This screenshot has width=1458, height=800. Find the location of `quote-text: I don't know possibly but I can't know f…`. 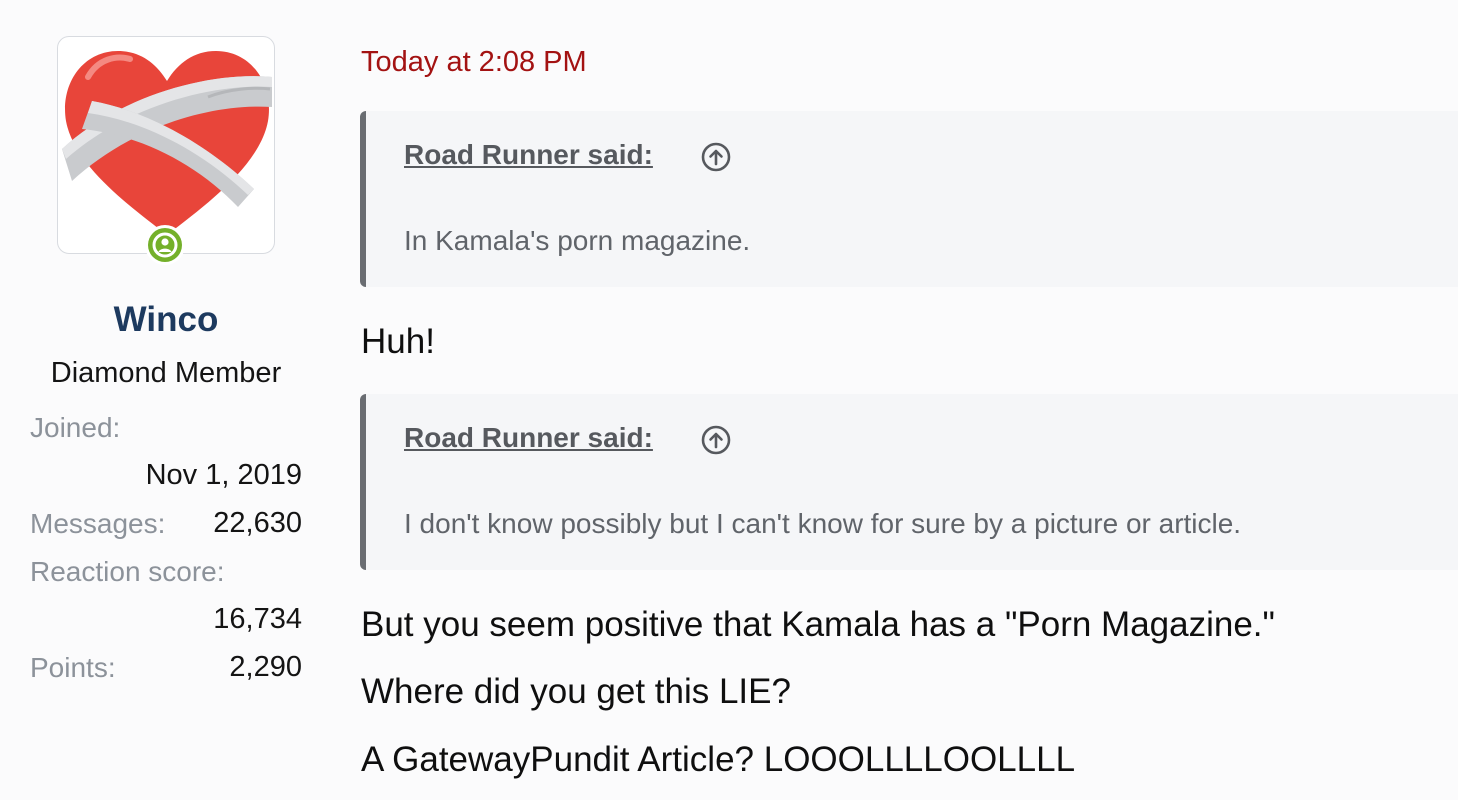

quote-text: I don't know possibly but I can't know f… is located at coordinates (823, 523).